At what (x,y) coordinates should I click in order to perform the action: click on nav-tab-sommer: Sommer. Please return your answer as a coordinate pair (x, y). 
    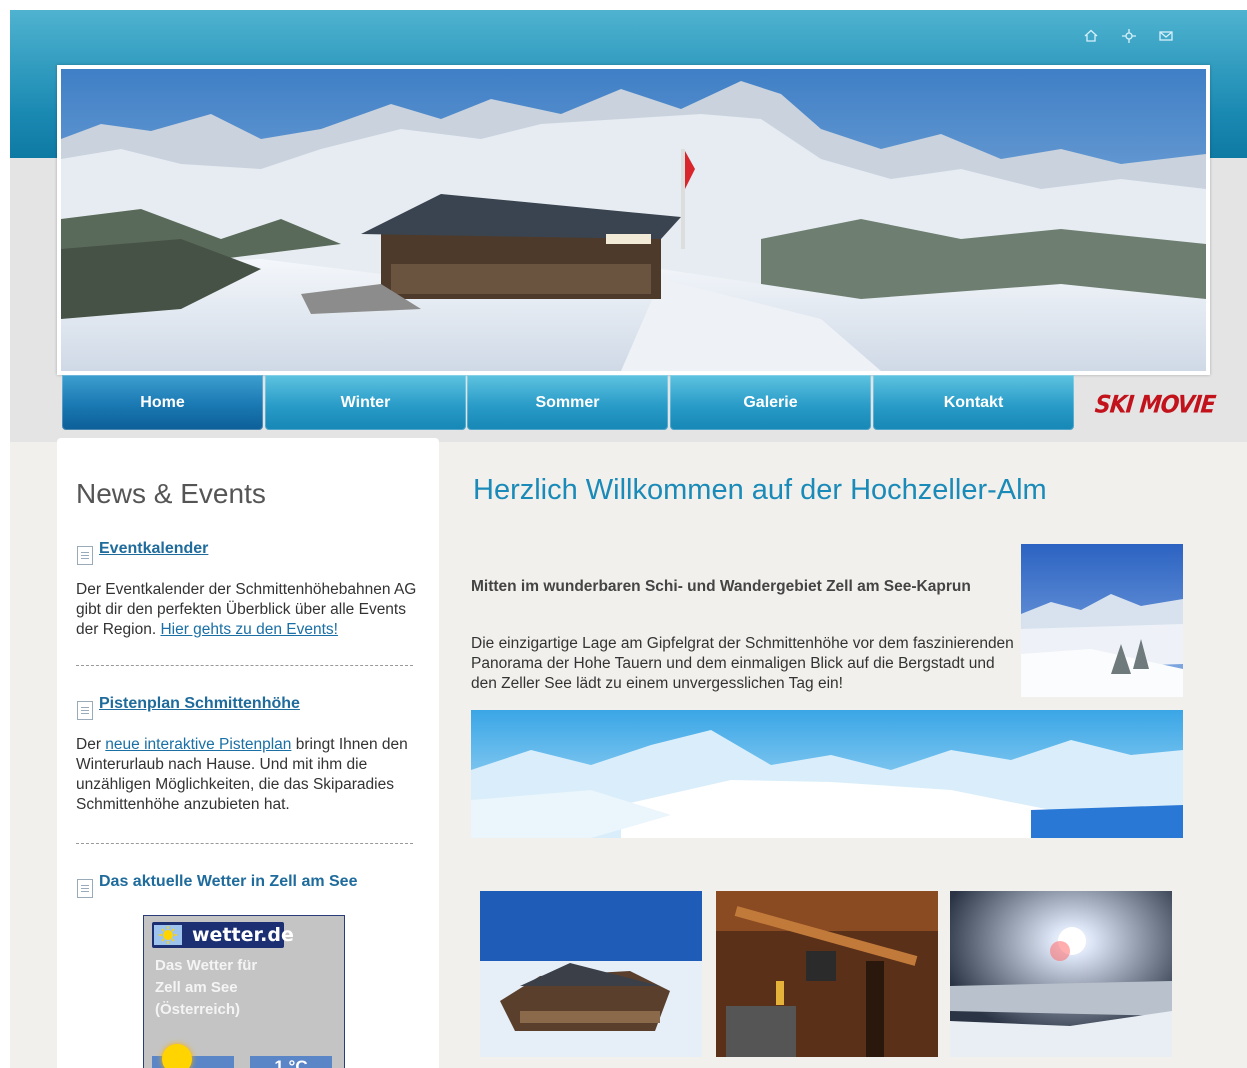
    Looking at the image, I should click on (567, 402).